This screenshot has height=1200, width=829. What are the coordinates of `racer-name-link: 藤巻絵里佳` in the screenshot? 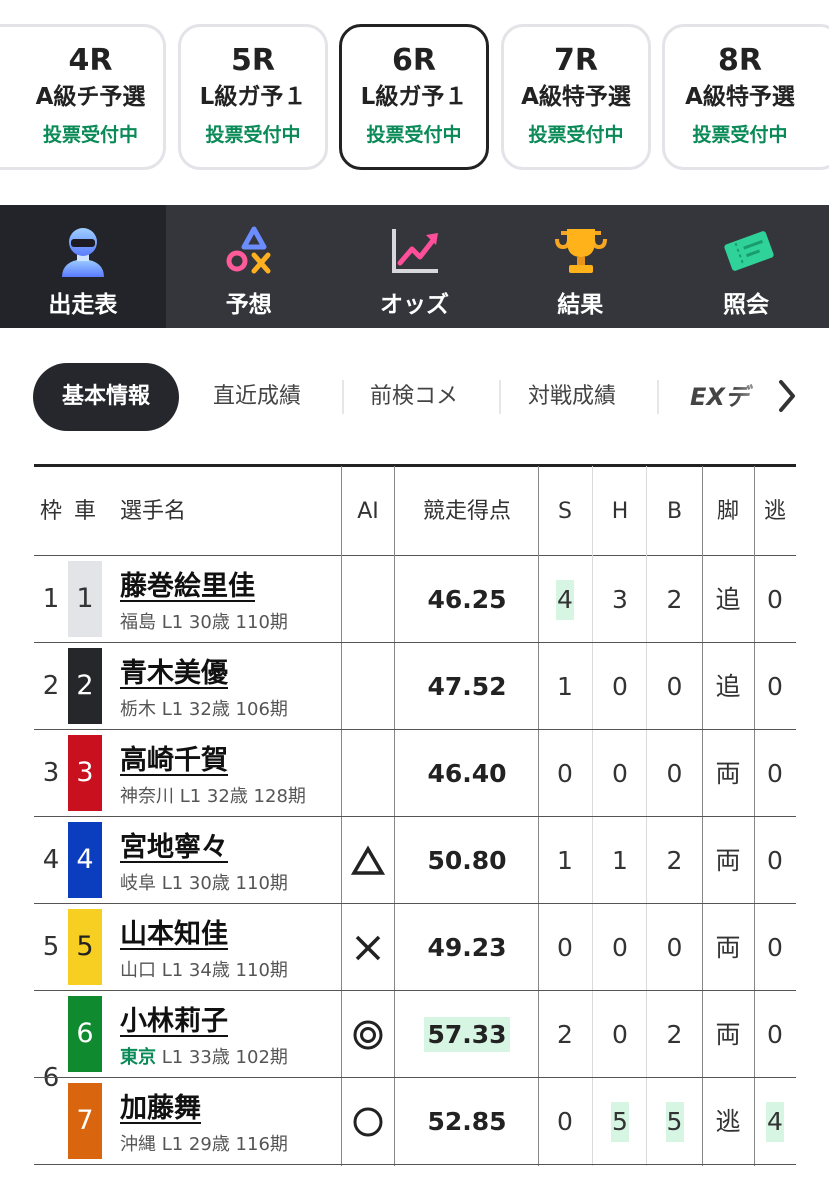 It's located at (187, 583).